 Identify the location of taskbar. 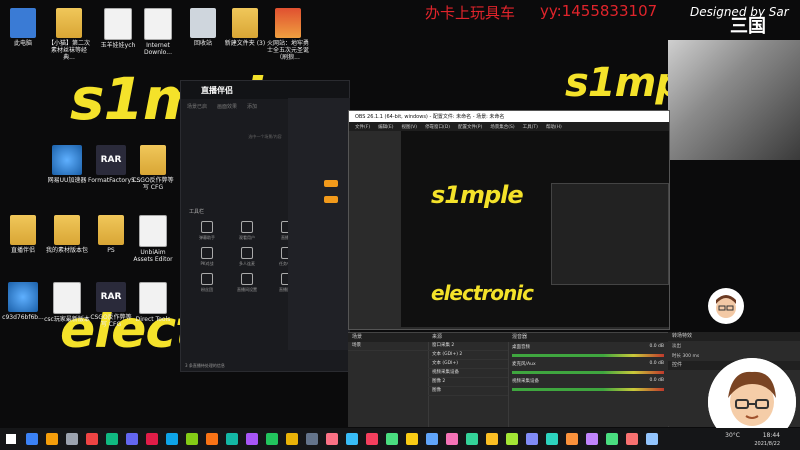
(400, 439).